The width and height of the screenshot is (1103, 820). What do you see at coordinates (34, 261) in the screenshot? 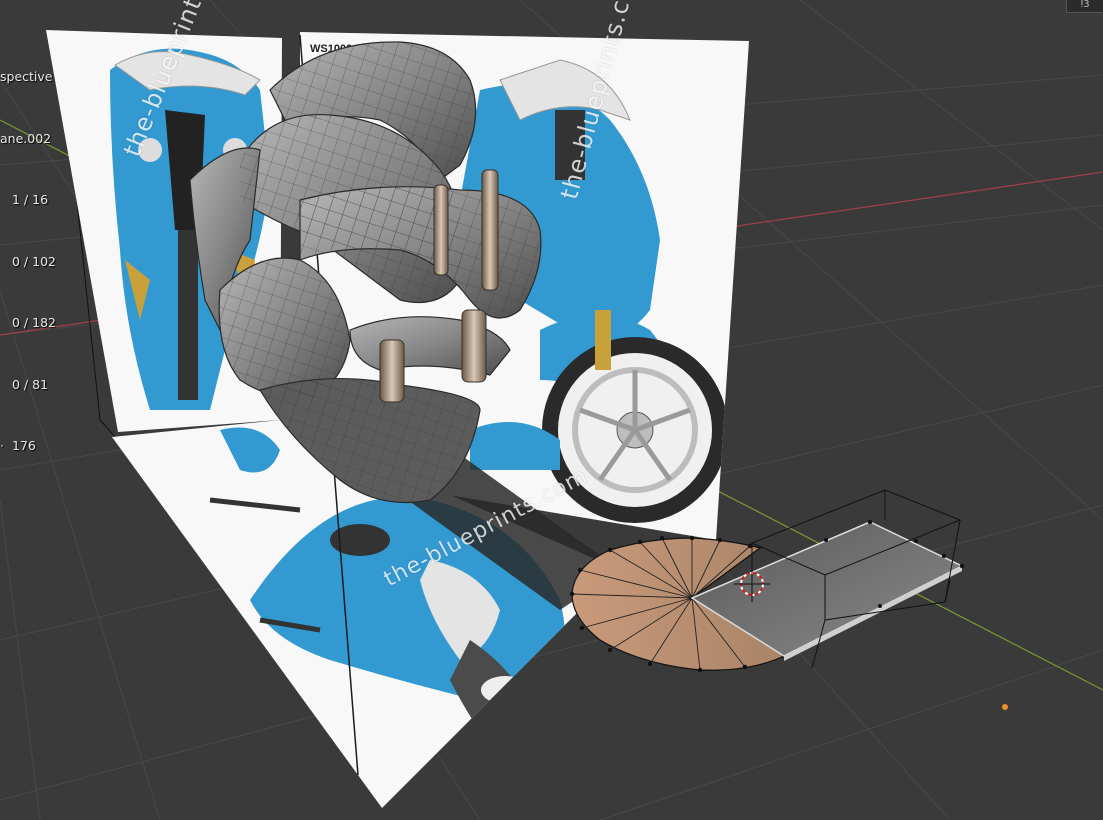
I see `stat-vertices: 0 / 102` at bounding box center [34, 261].